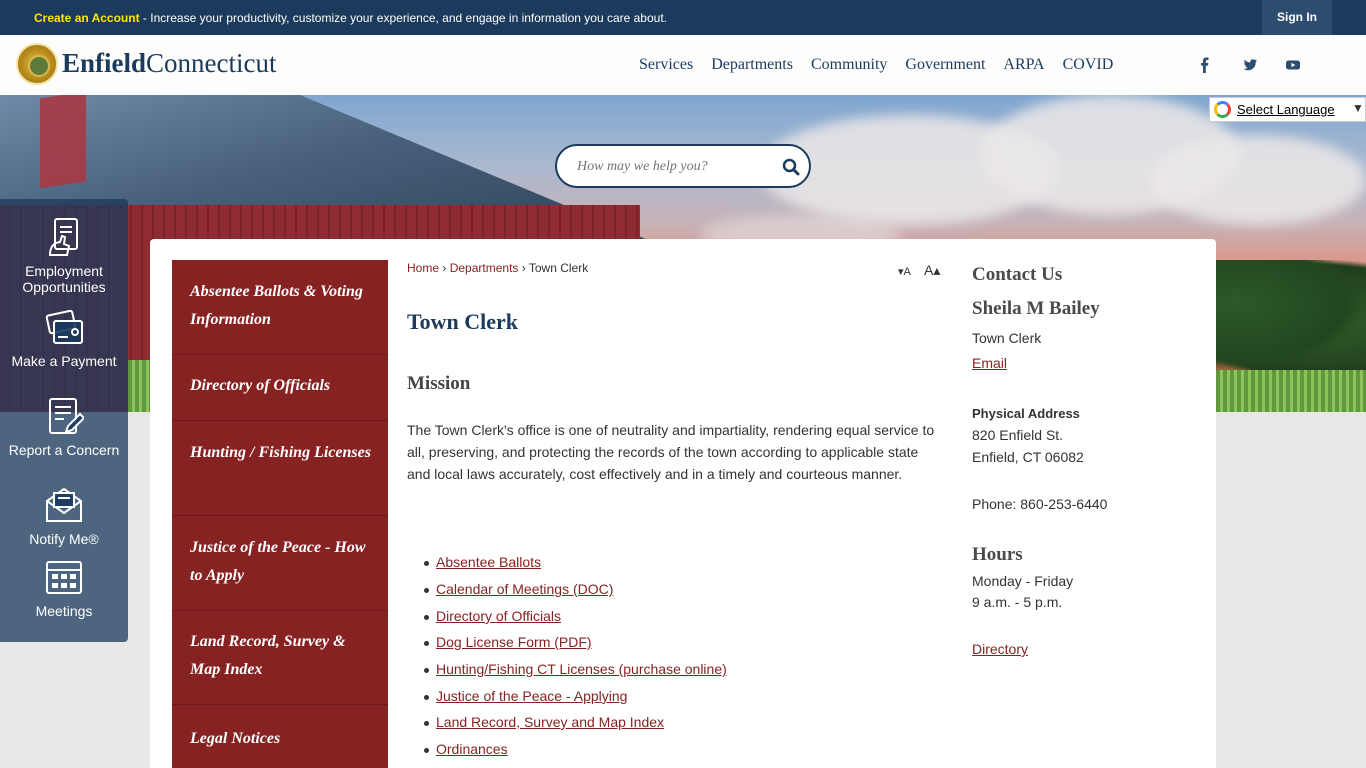 Image resolution: width=1366 pixels, height=768 pixels. Describe the element at coordinates (64, 326) in the screenshot. I see `payment-icon` at that location.